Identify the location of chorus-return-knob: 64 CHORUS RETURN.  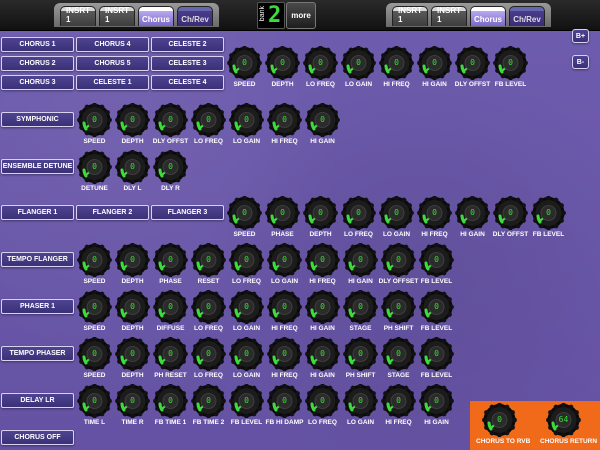
(568, 425).